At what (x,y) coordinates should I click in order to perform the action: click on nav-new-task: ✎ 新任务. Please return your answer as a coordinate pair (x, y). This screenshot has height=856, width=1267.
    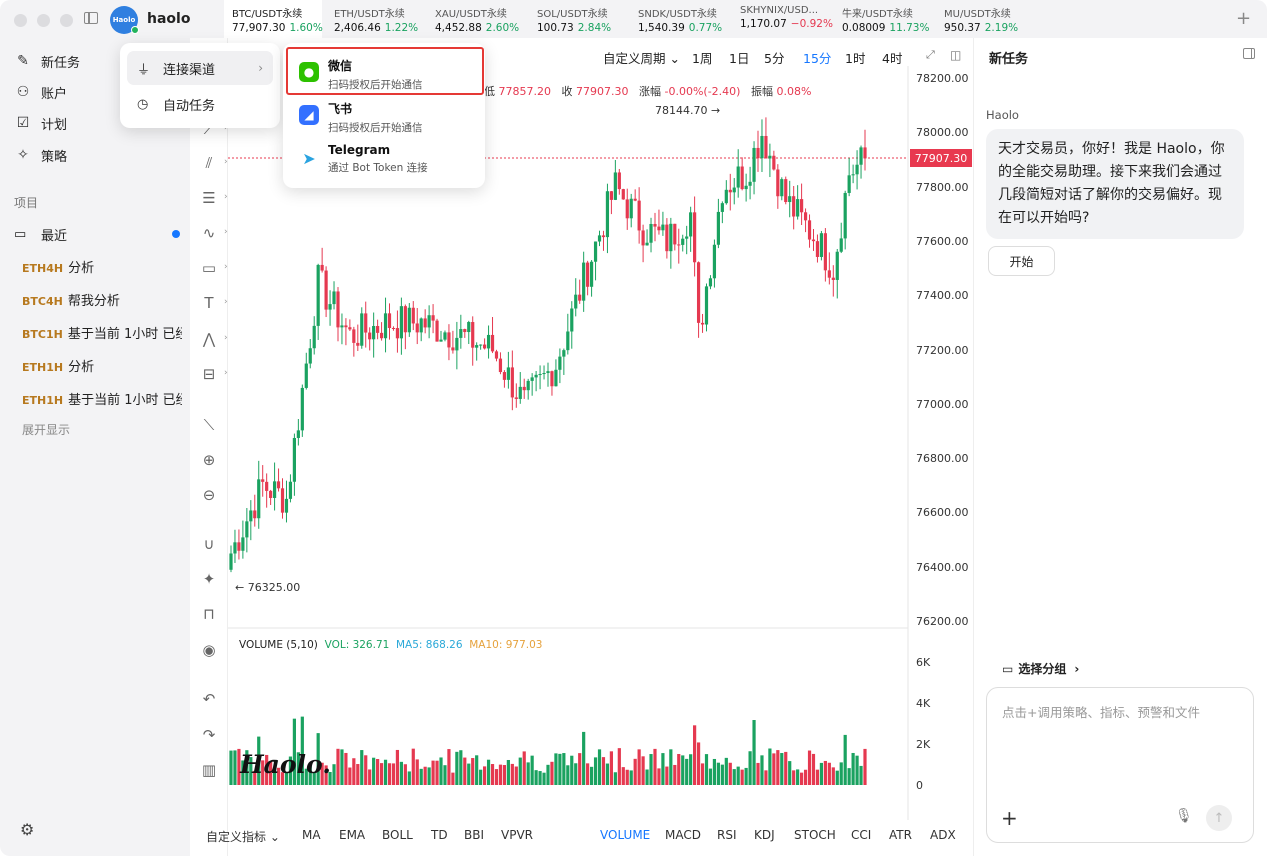
    Looking at the image, I should click on (47, 61).